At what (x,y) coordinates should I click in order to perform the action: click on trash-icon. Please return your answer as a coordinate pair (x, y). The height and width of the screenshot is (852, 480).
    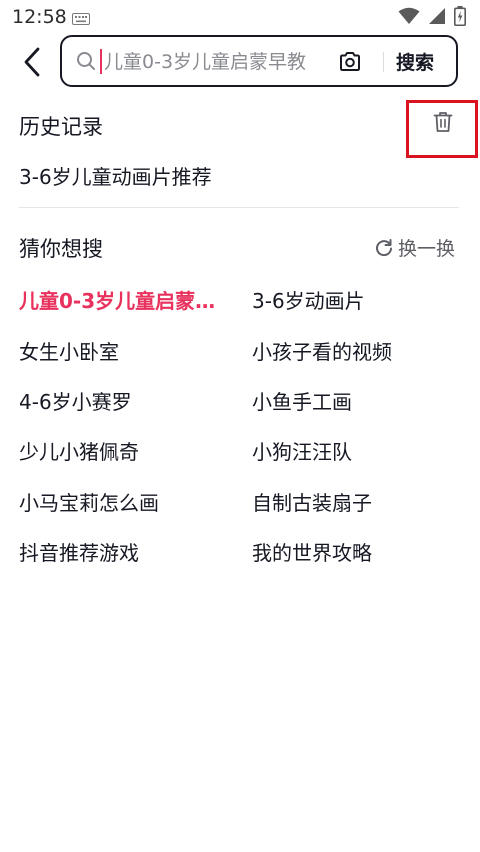
    Looking at the image, I should click on (443, 124).